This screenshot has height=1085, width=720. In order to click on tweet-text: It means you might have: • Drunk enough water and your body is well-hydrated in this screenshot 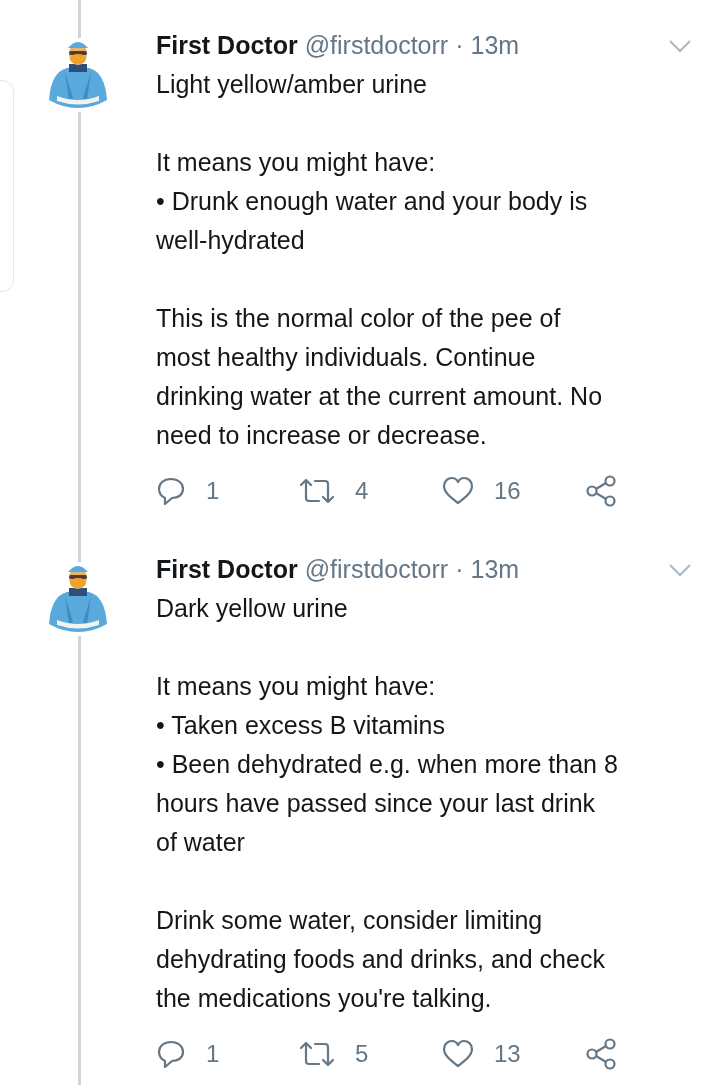, I will do `click(372, 201)`.